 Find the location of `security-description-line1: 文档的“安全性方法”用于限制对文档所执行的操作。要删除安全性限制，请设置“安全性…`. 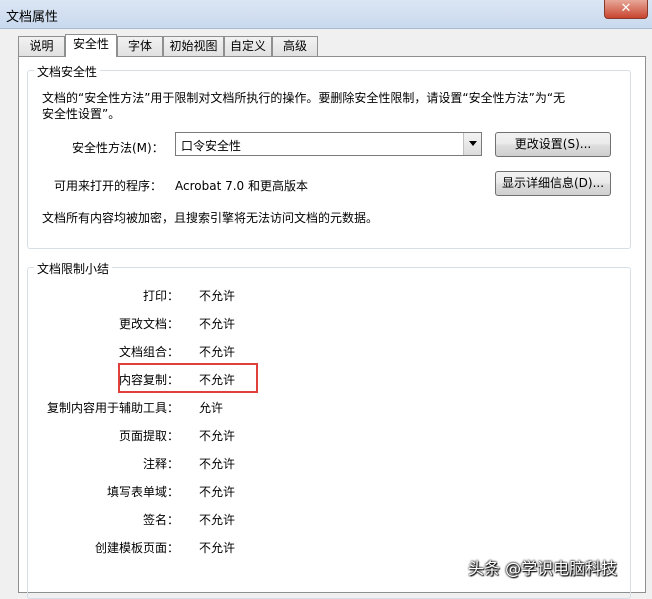

security-description-line1: 文档的“安全性方法”用于限制对文档所执行的操作。要删除安全性限制，请设置“安全性… is located at coordinates (304, 98).